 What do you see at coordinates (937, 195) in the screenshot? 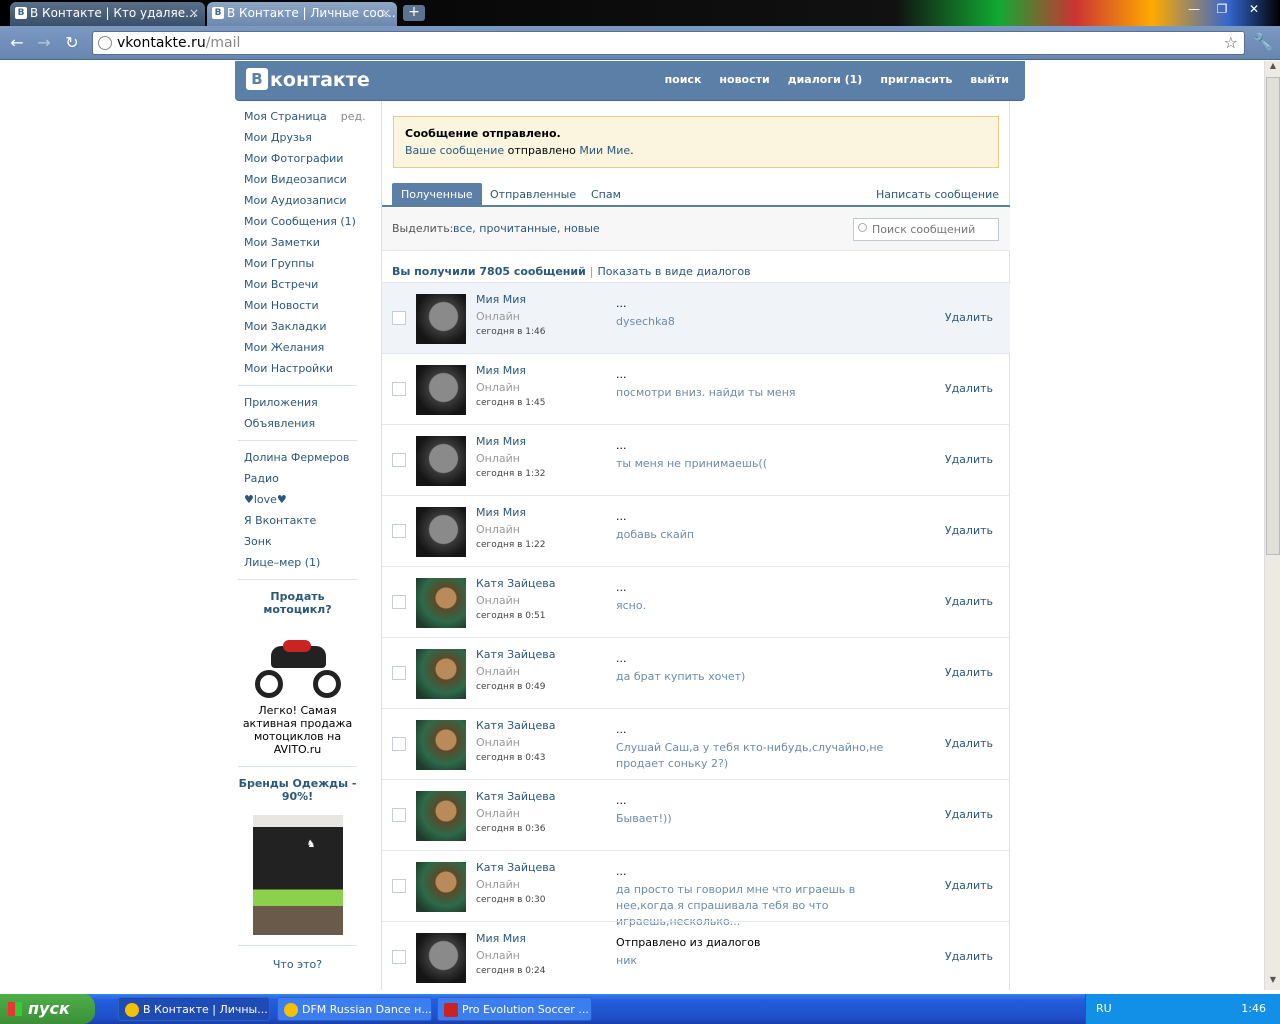
I see `write-message-link: Написать сообщение` at bounding box center [937, 195].